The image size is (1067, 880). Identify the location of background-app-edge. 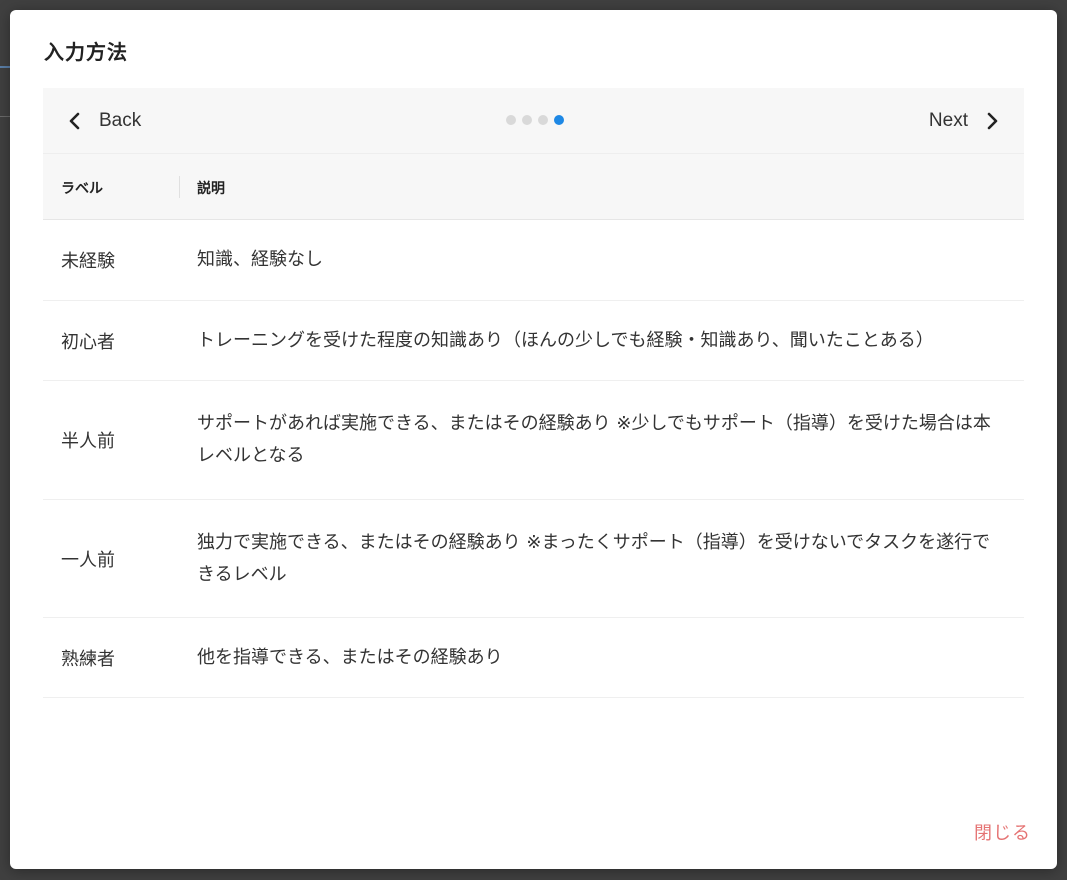
(5, 67).